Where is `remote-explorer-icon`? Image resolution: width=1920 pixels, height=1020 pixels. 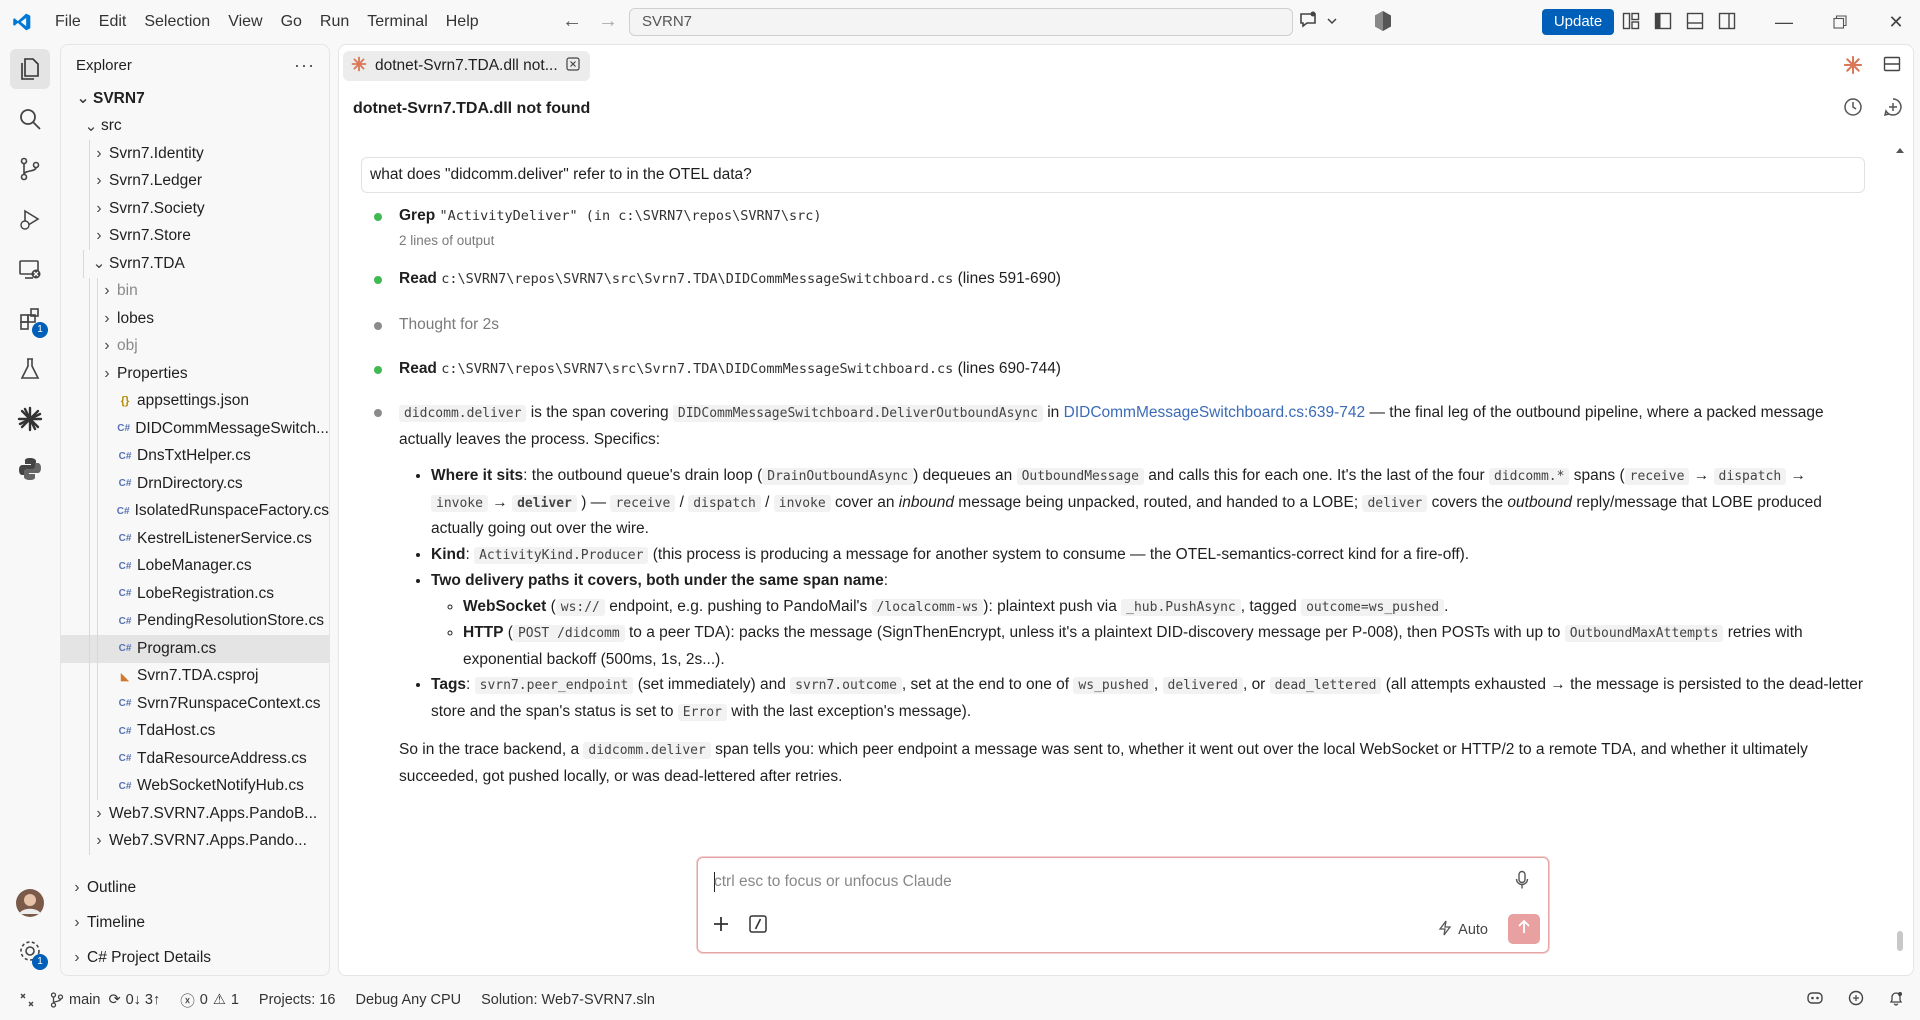
remote-explorer-icon is located at coordinates (30, 269).